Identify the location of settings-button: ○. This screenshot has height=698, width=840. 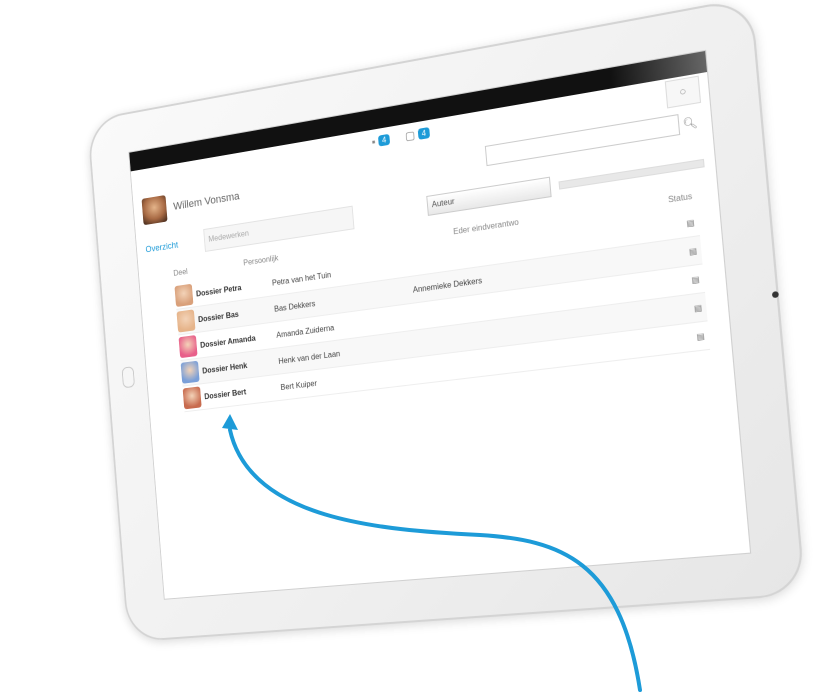
(683, 92).